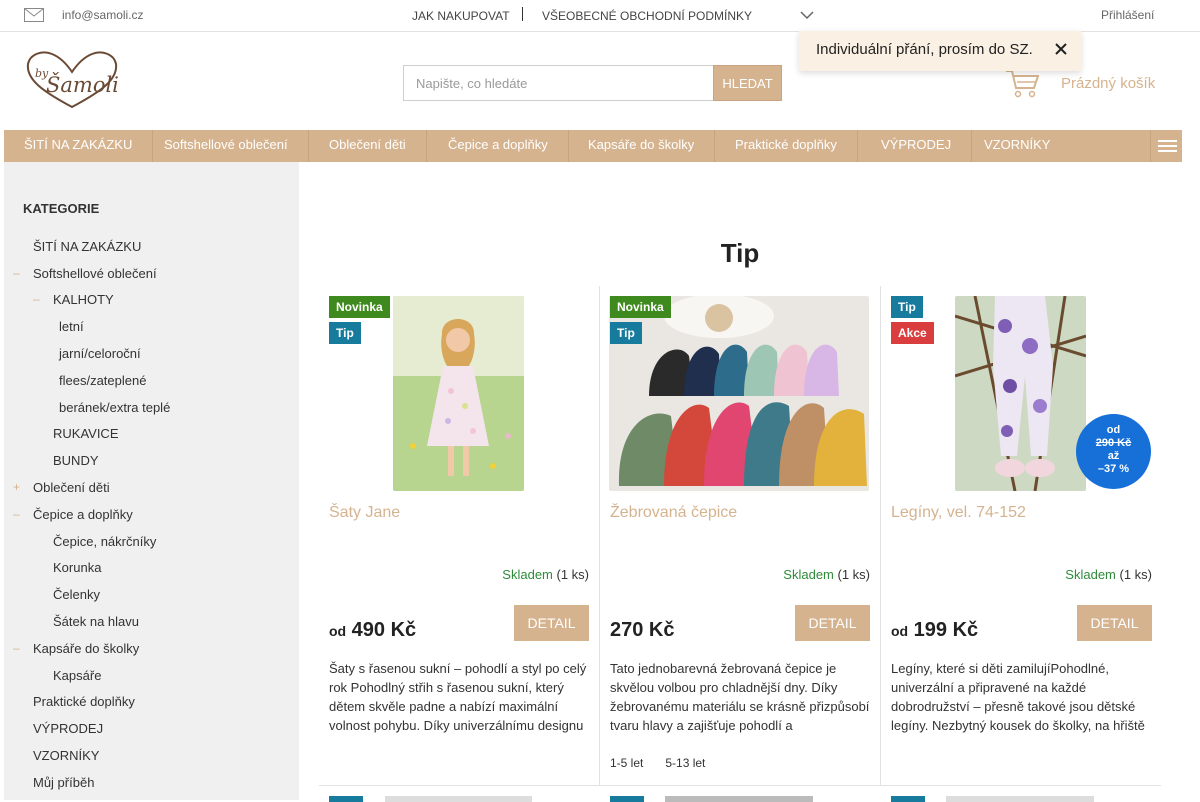  What do you see at coordinates (807, 15) in the screenshot?
I see `chevron-down-icon` at bounding box center [807, 15].